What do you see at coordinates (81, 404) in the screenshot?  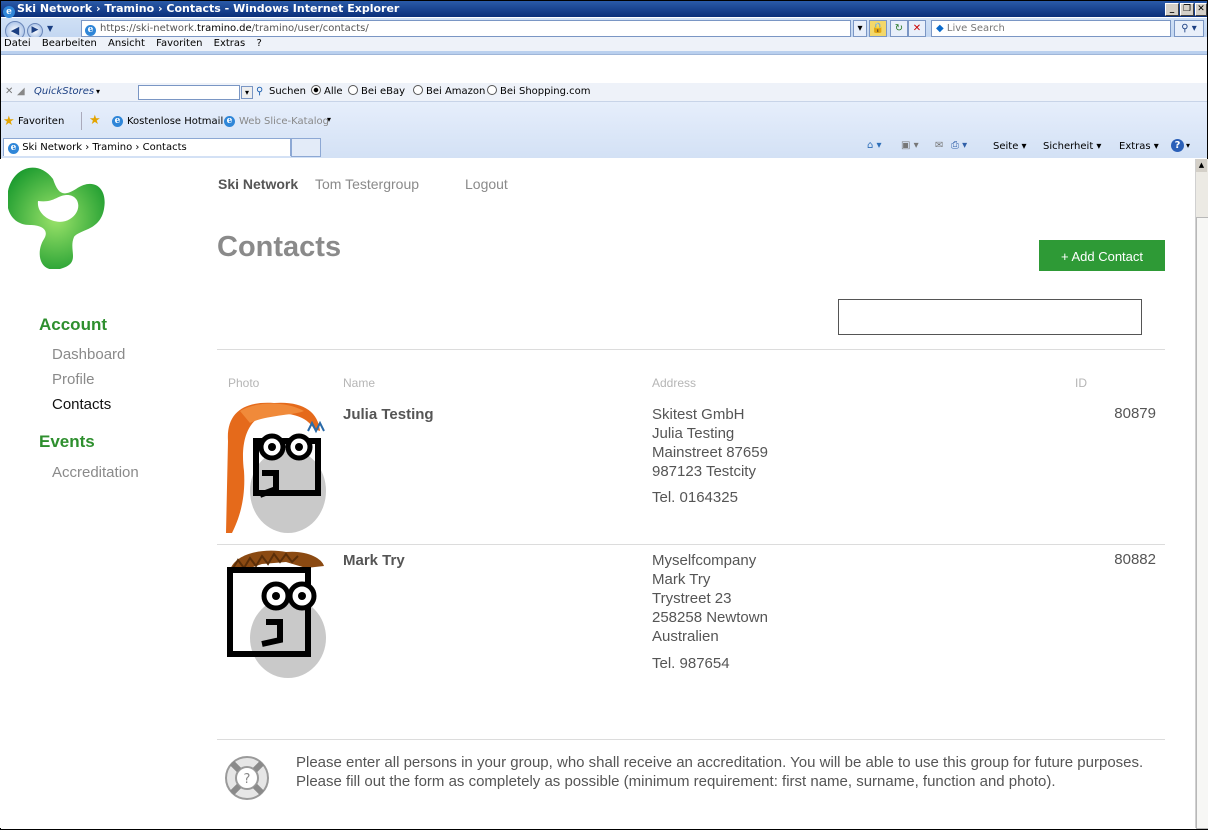 I see `sidebar-item-contacts: Contacts` at bounding box center [81, 404].